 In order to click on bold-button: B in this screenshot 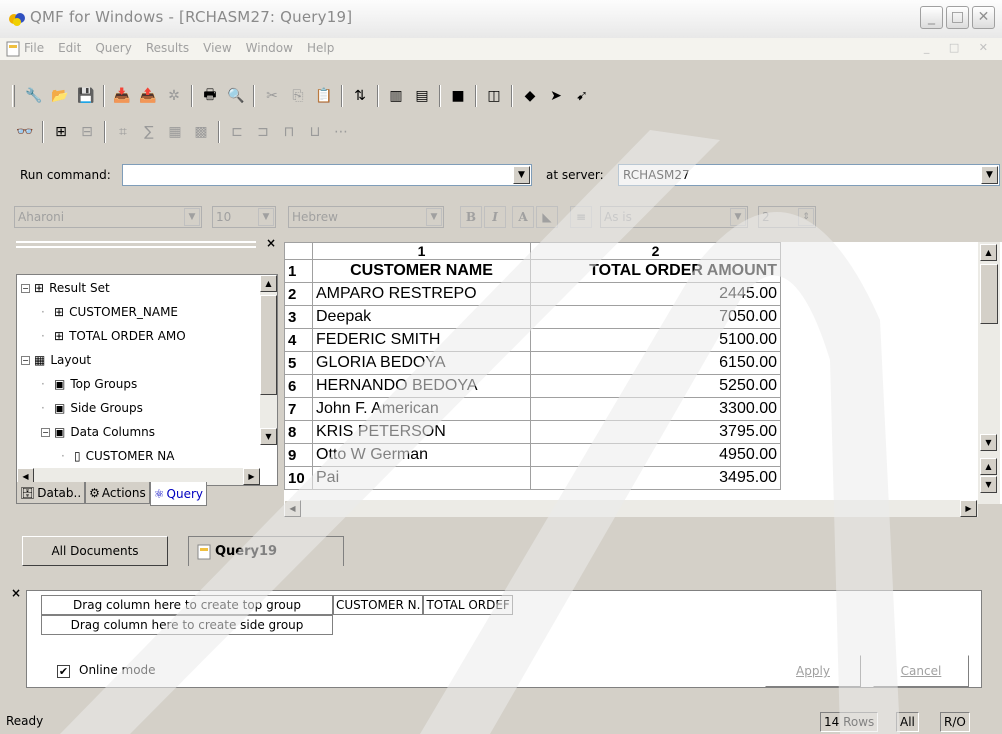, I will do `click(471, 217)`.